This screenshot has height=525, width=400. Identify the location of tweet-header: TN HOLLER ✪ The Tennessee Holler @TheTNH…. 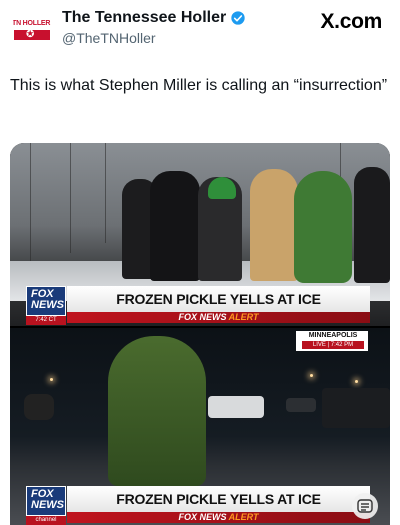
(200, 30).